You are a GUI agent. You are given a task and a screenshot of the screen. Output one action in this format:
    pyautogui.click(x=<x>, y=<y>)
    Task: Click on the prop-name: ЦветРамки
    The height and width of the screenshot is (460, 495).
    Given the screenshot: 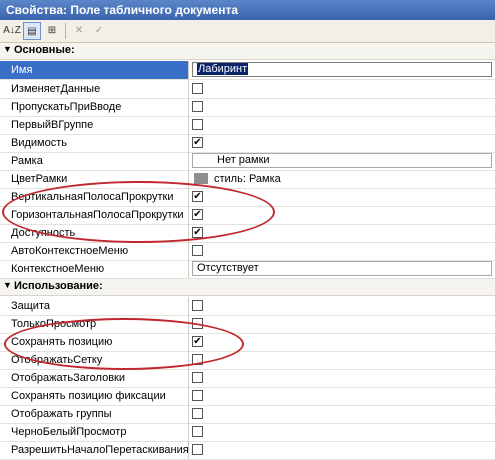 What is the action you would take?
    pyautogui.click(x=94, y=179)
    